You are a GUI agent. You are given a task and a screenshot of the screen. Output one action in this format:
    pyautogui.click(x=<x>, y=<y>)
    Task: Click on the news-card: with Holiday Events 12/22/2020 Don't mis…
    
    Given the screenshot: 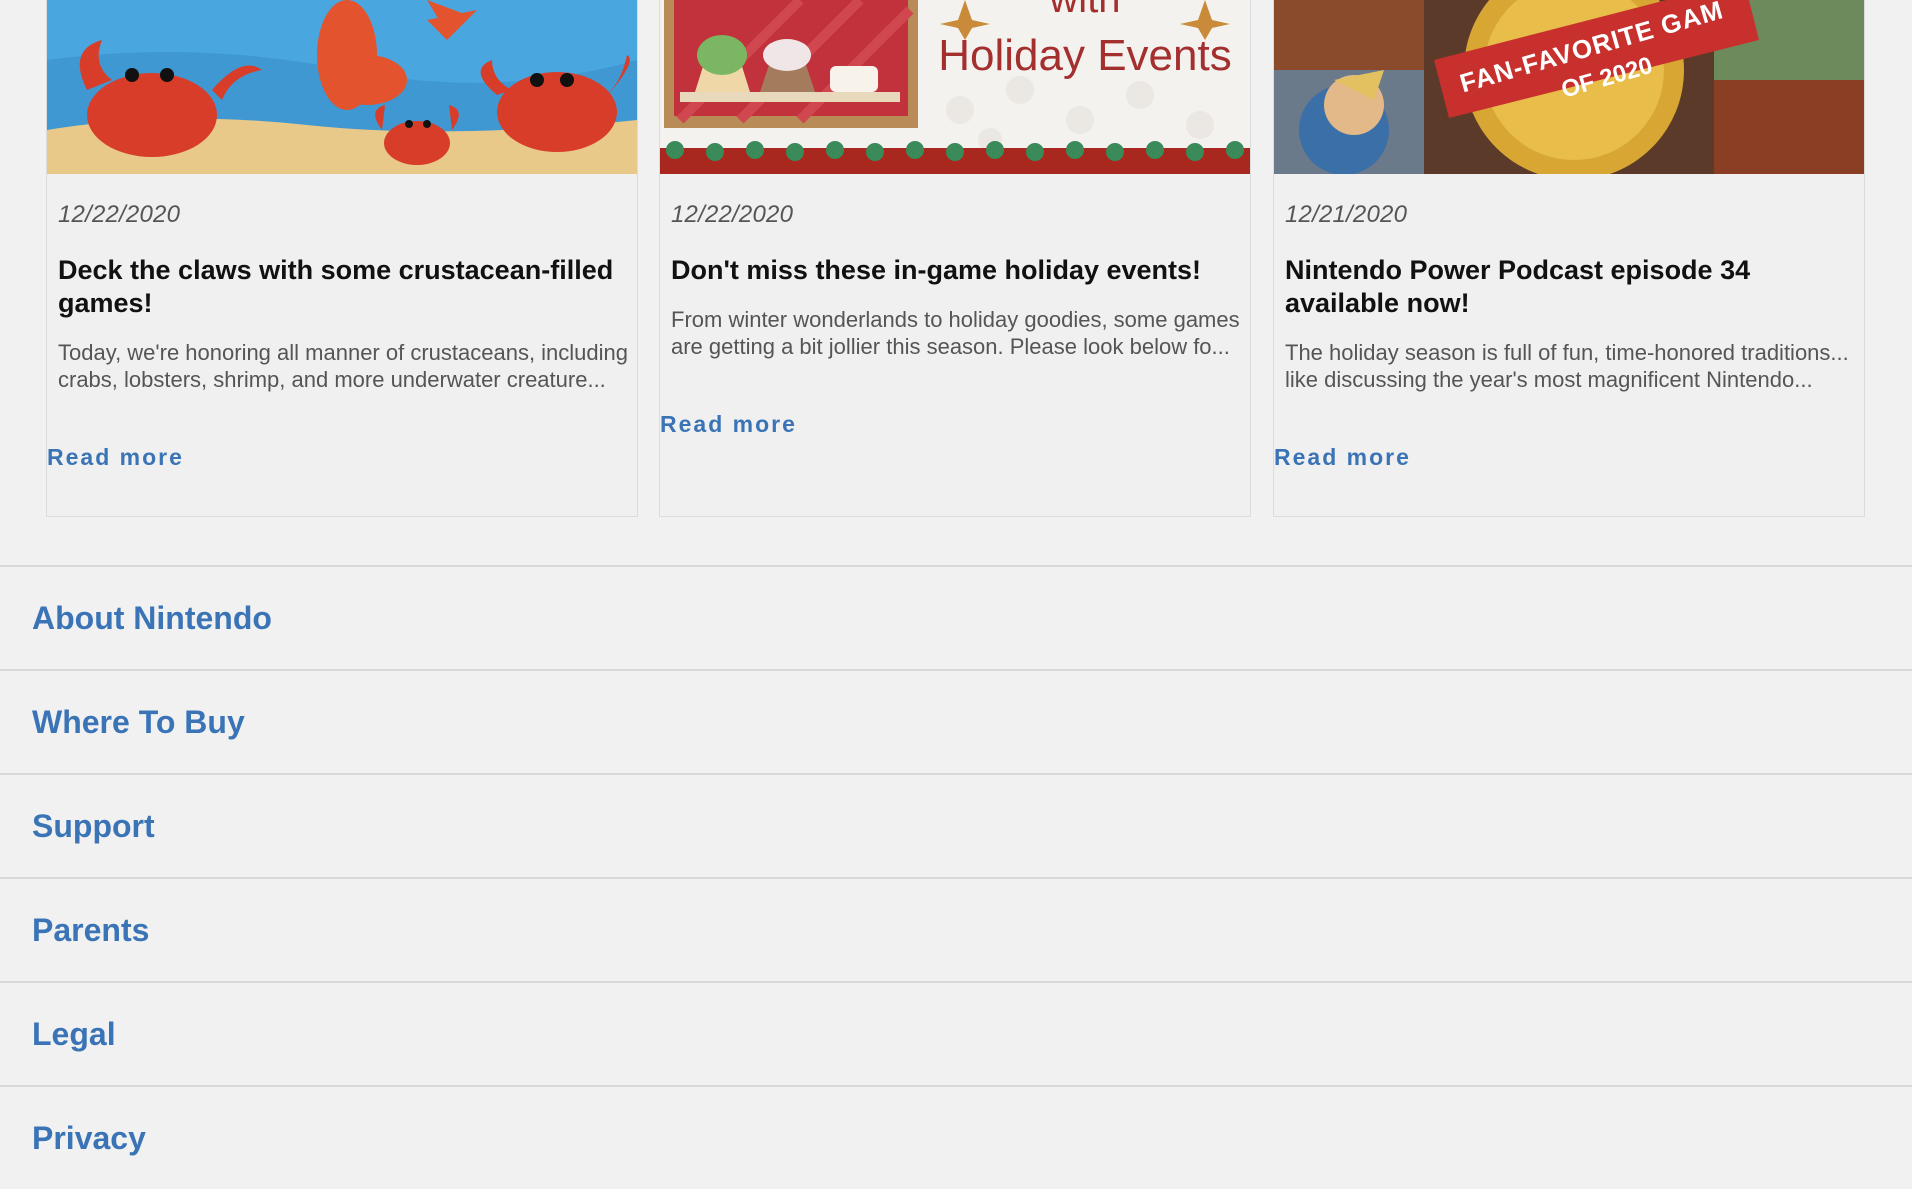 What is the action you would take?
    pyautogui.click(x=955, y=258)
    